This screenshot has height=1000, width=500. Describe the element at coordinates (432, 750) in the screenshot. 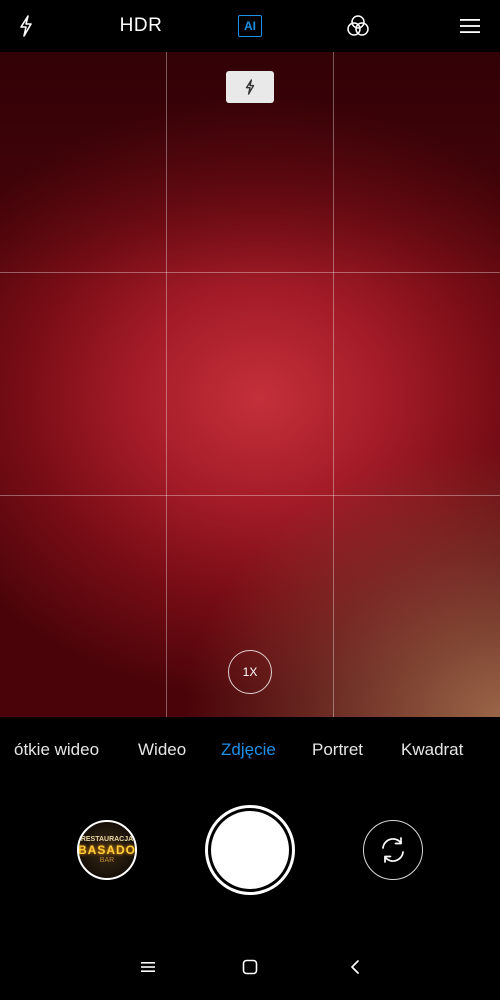

I see `mode-square: Kwadrat` at that location.